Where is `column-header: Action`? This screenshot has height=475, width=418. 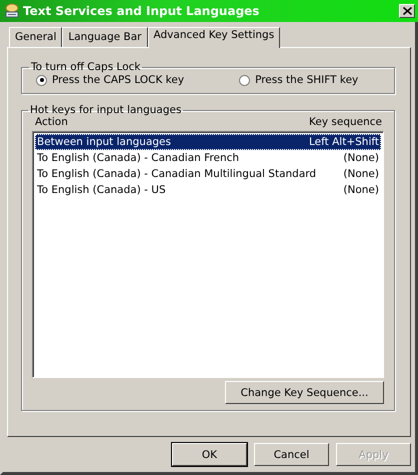
column-header: Action is located at coordinates (51, 122).